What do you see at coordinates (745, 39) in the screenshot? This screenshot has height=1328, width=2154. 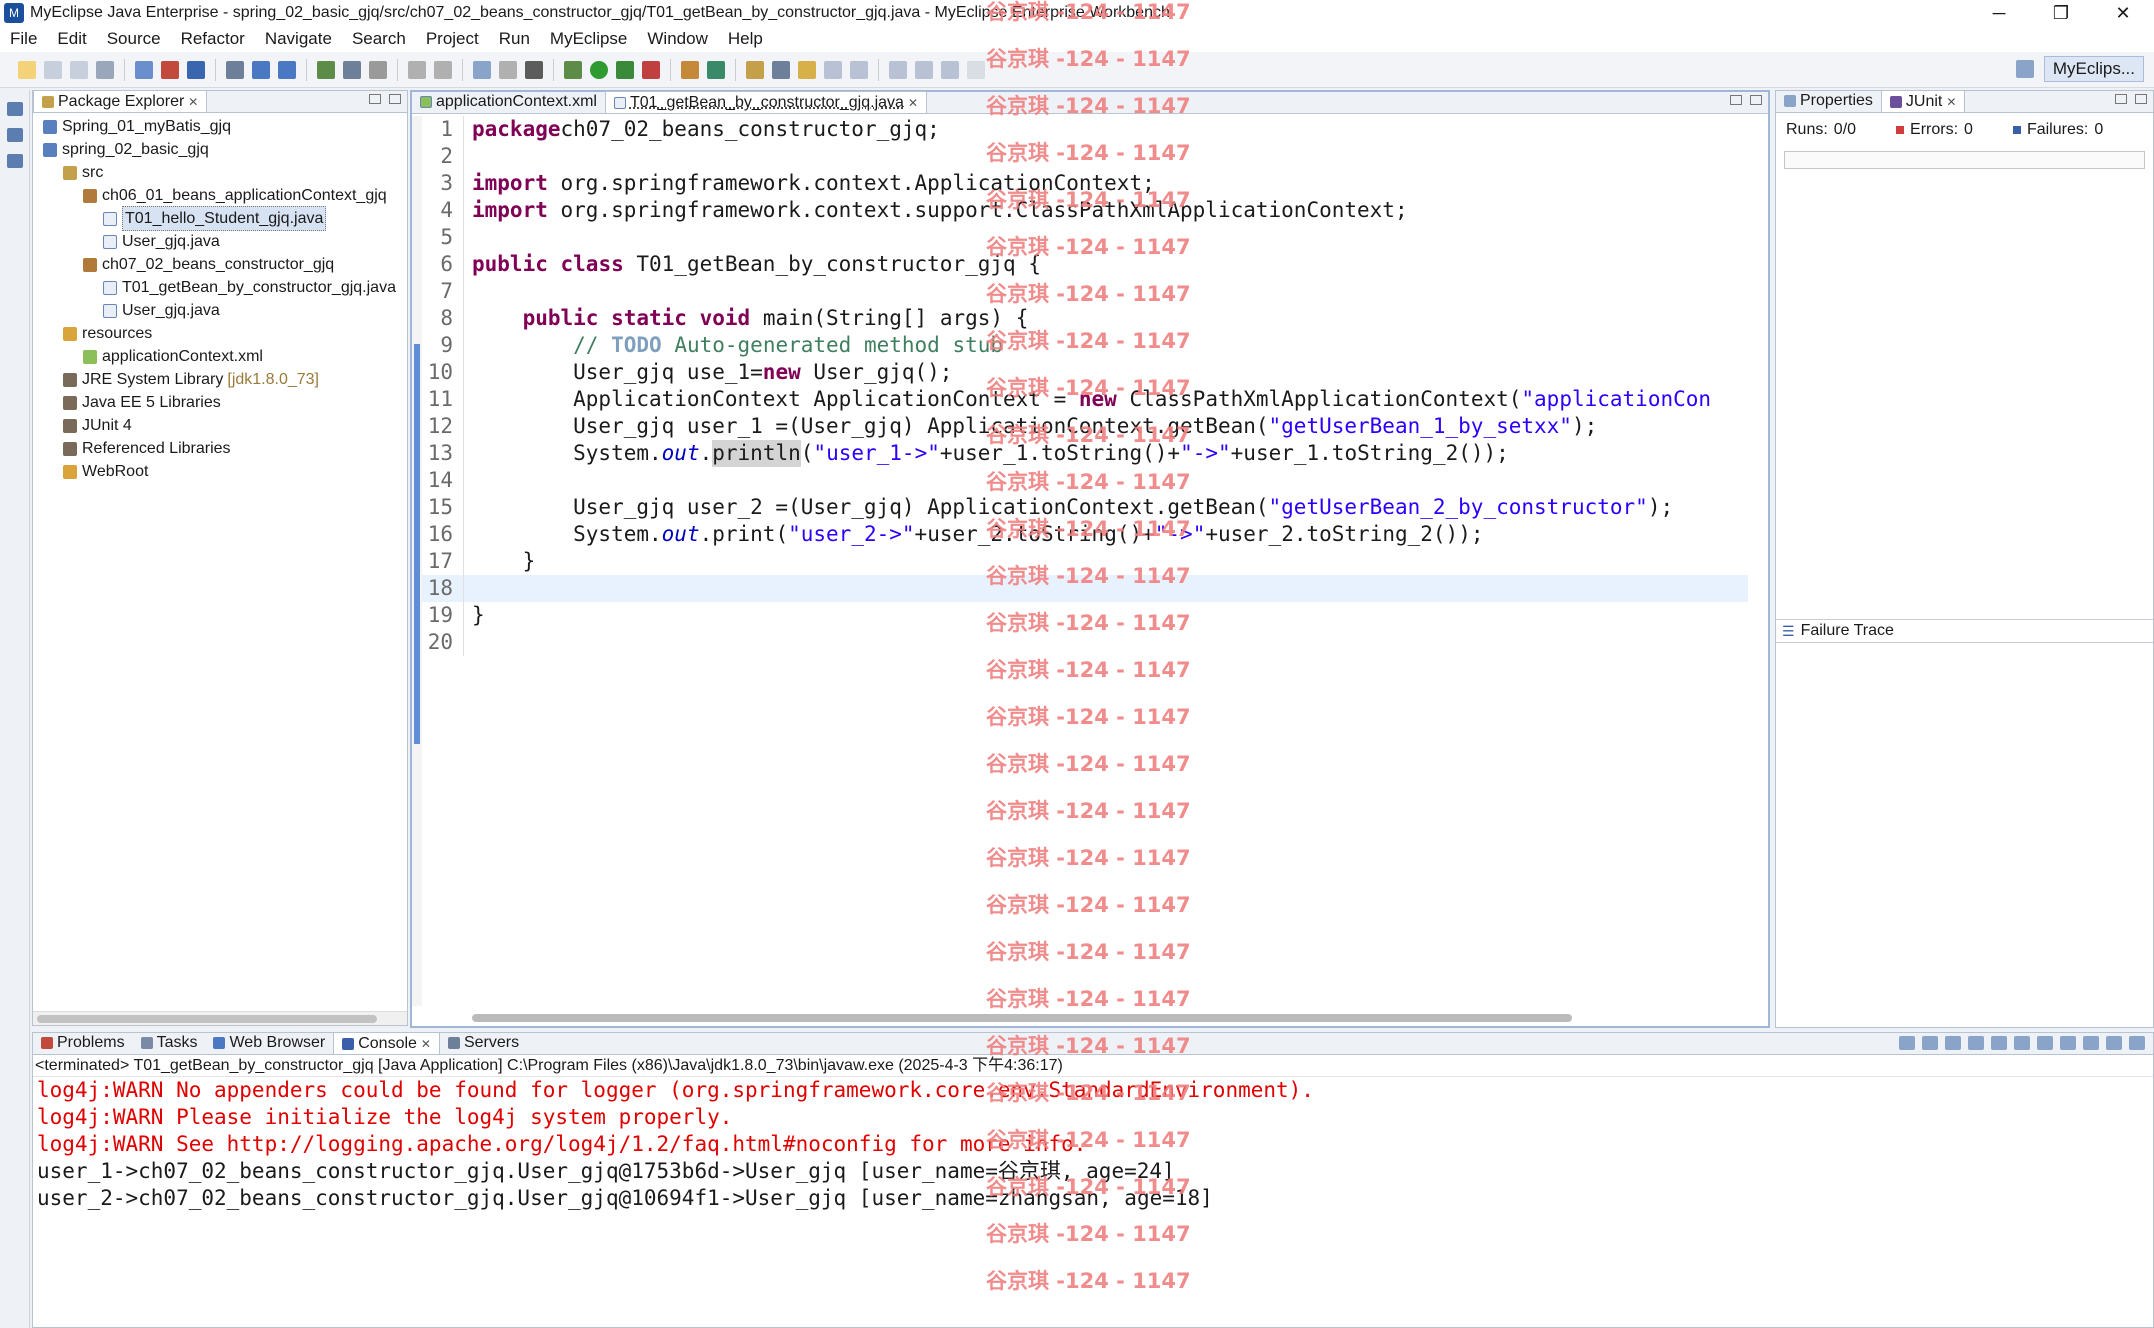 I see `menu-item-help: Help` at bounding box center [745, 39].